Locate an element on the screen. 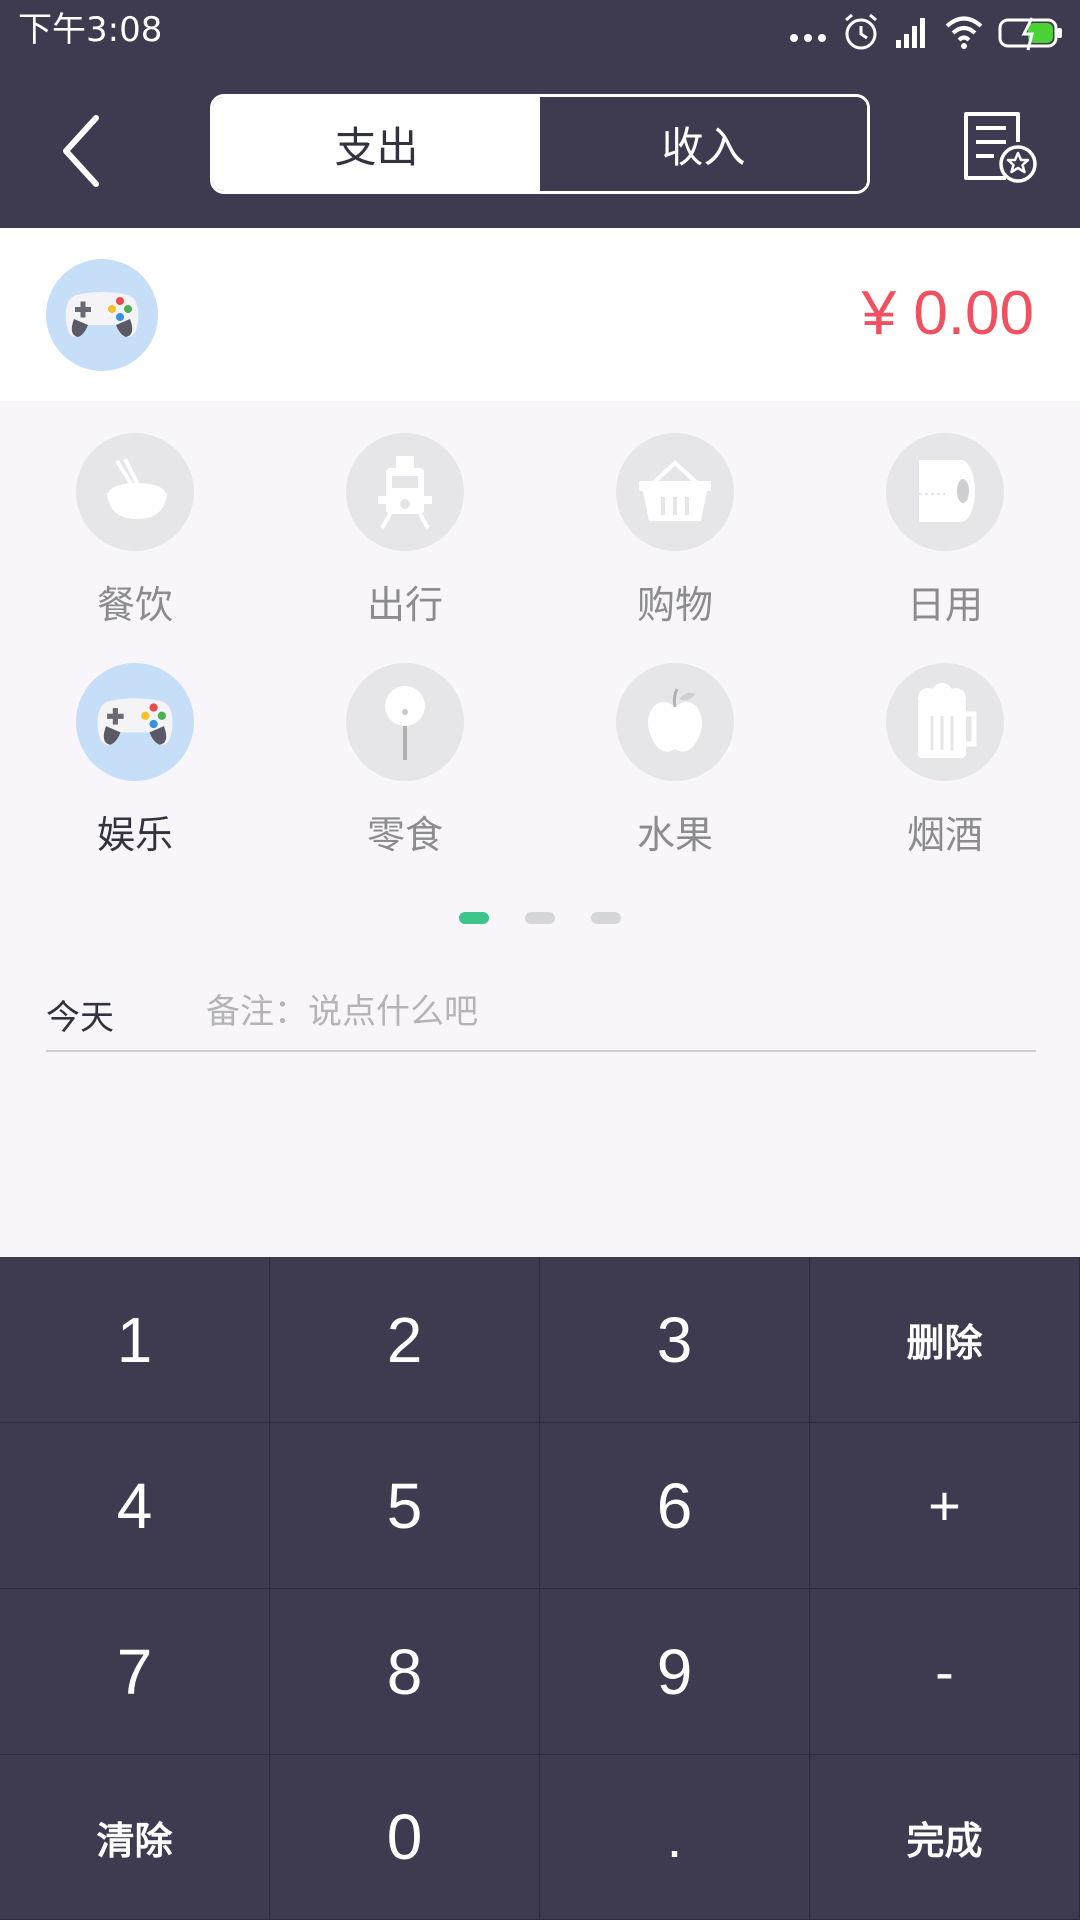 The image size is (1080, 1920). category-label: 烟酒 is located at coordinates (944, 835).